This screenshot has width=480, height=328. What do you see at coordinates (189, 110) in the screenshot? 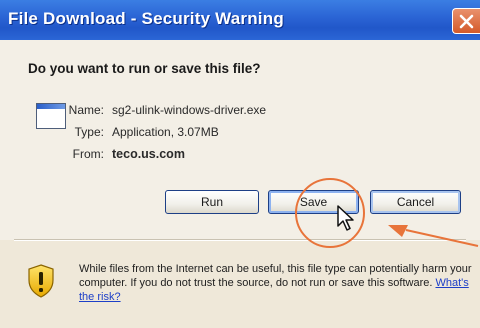
I see `file-name-value: sg2-ulink-windows-driver.exe` at bounding box center [189, 110].